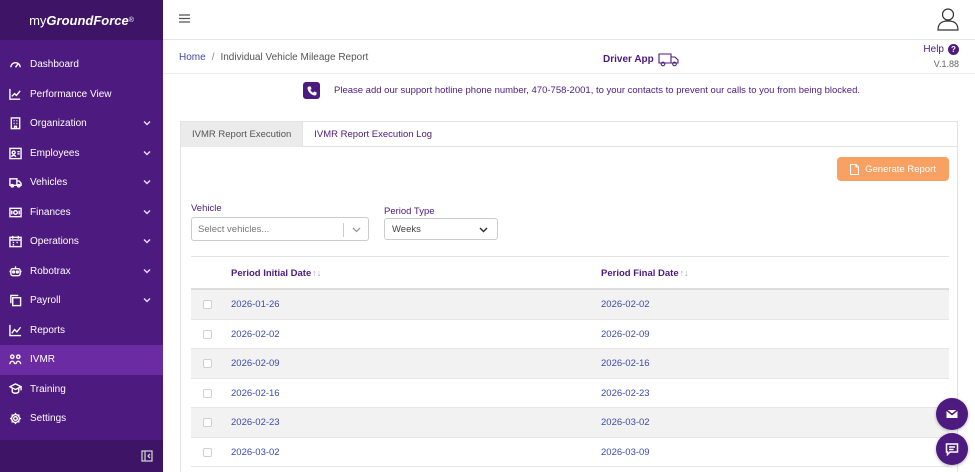  What do you see at coordinates (625, 304) in the screenshot?
I see `period-final-date: 2026-02-02` at bounding box center [625, 304].